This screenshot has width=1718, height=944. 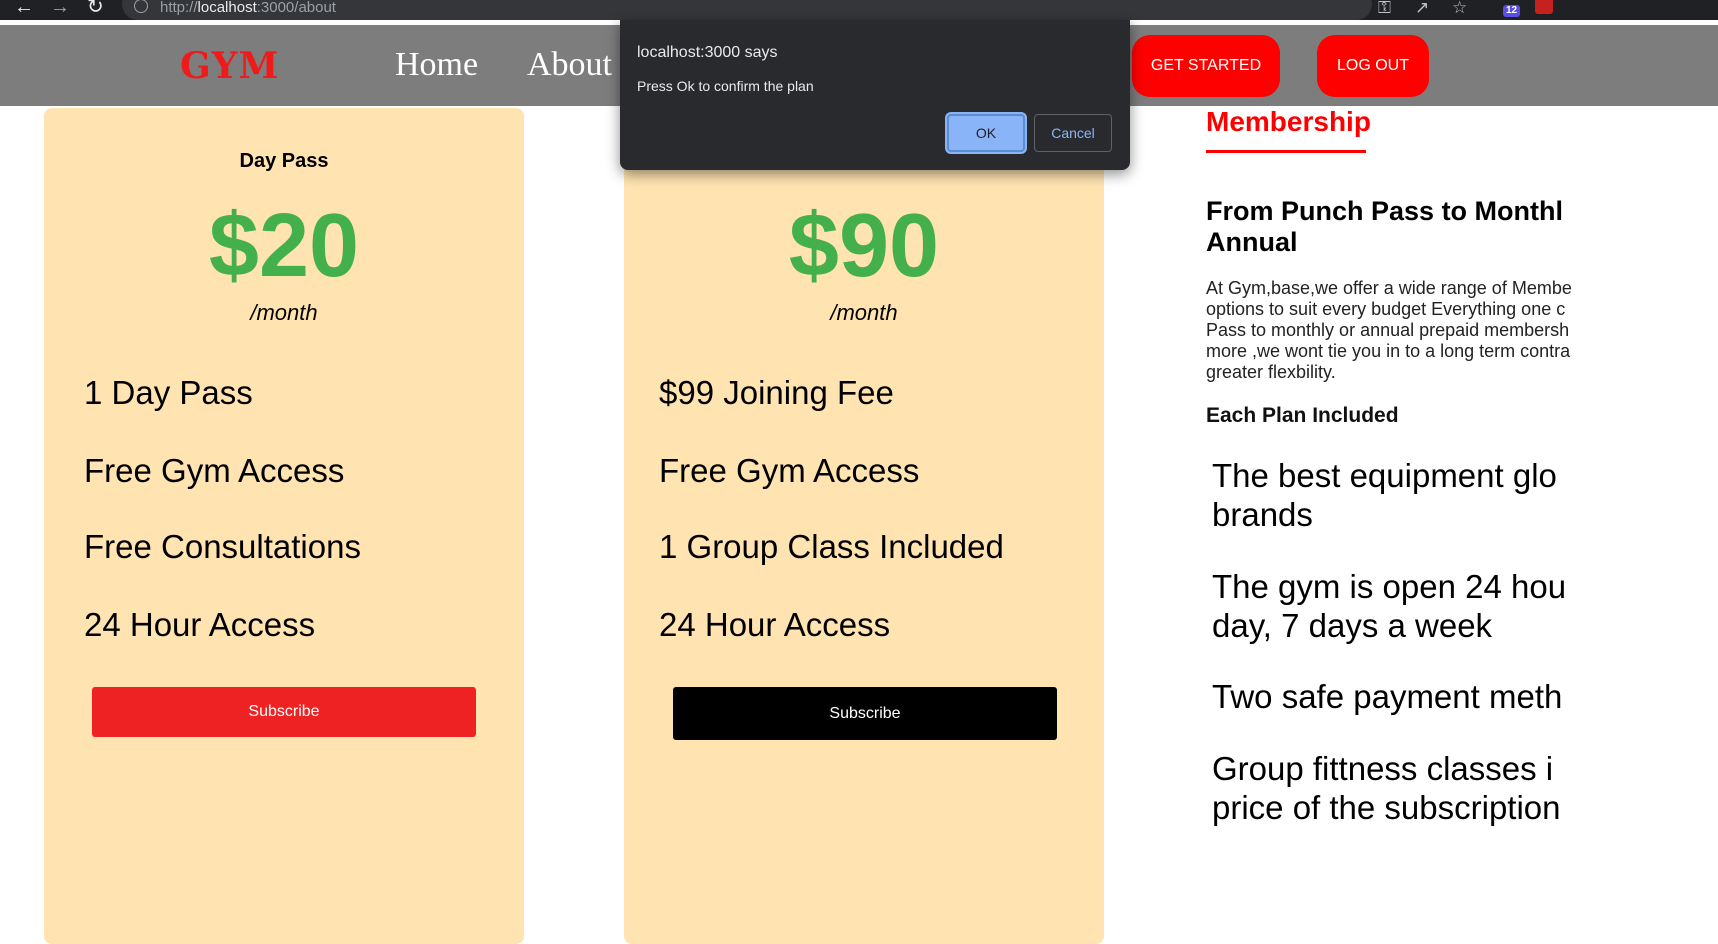 What do you see at coordinates (1389, 586) in the screenshot?
I see `item-line: The gym is open 24 hou` at bounding box center [1389, 586].